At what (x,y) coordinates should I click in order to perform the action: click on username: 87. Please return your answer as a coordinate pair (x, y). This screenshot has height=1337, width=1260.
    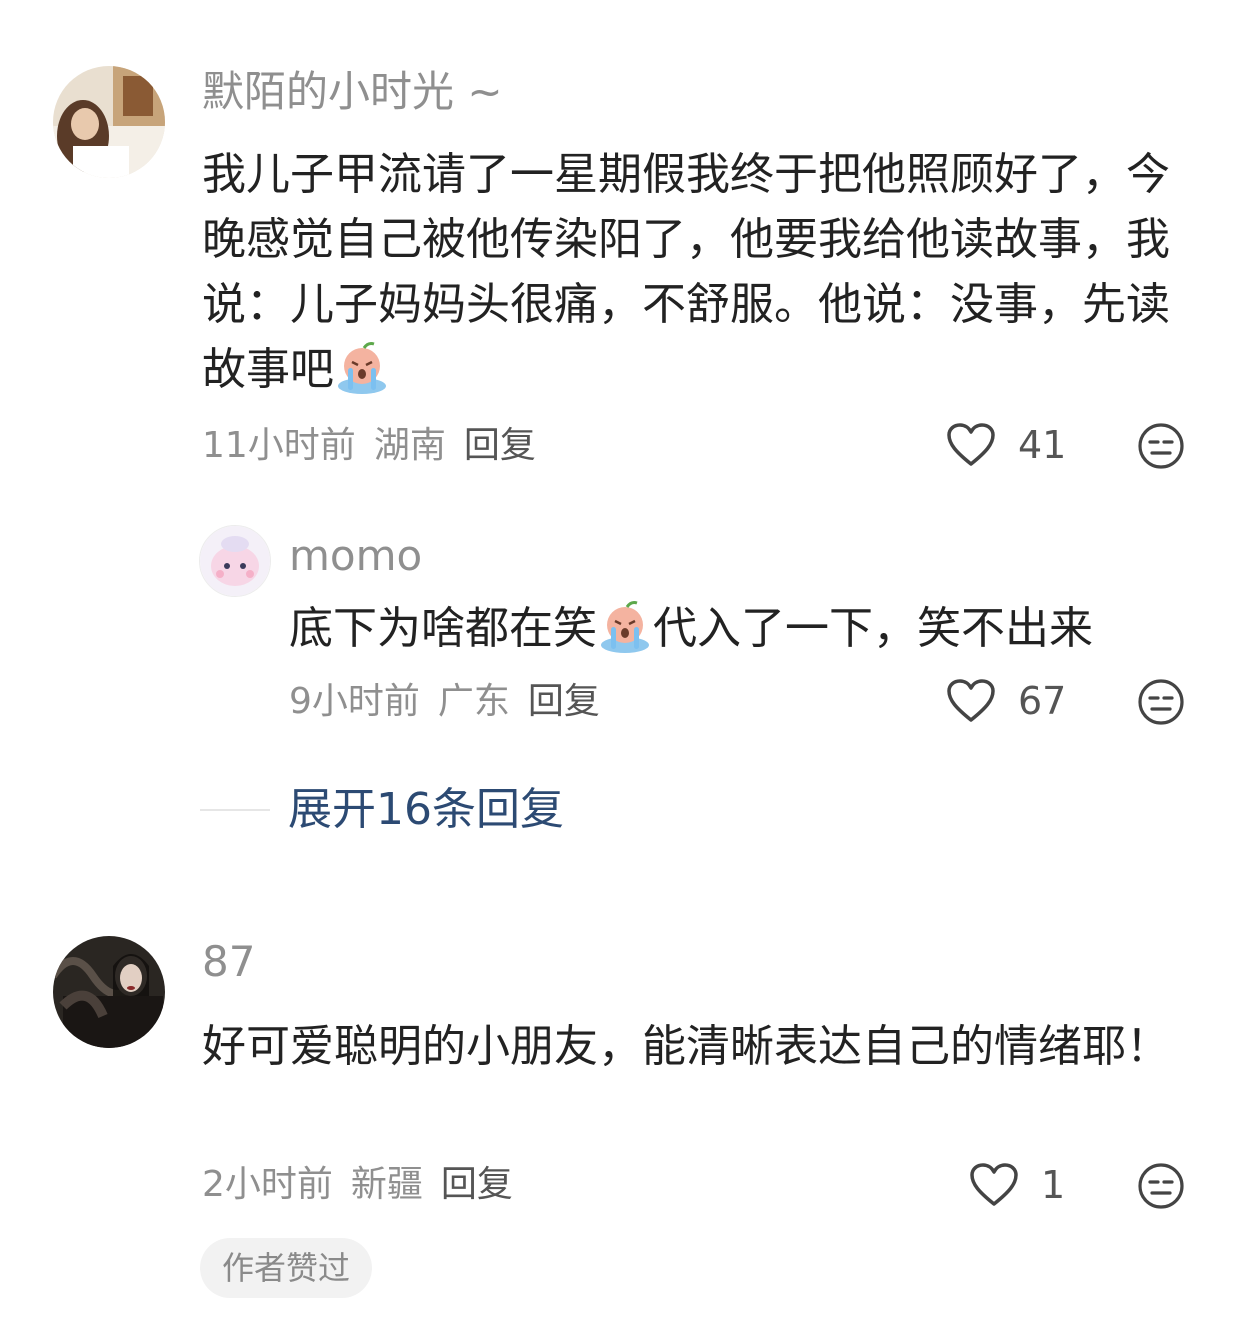
    Looking at the image, I should click on (228, 962).